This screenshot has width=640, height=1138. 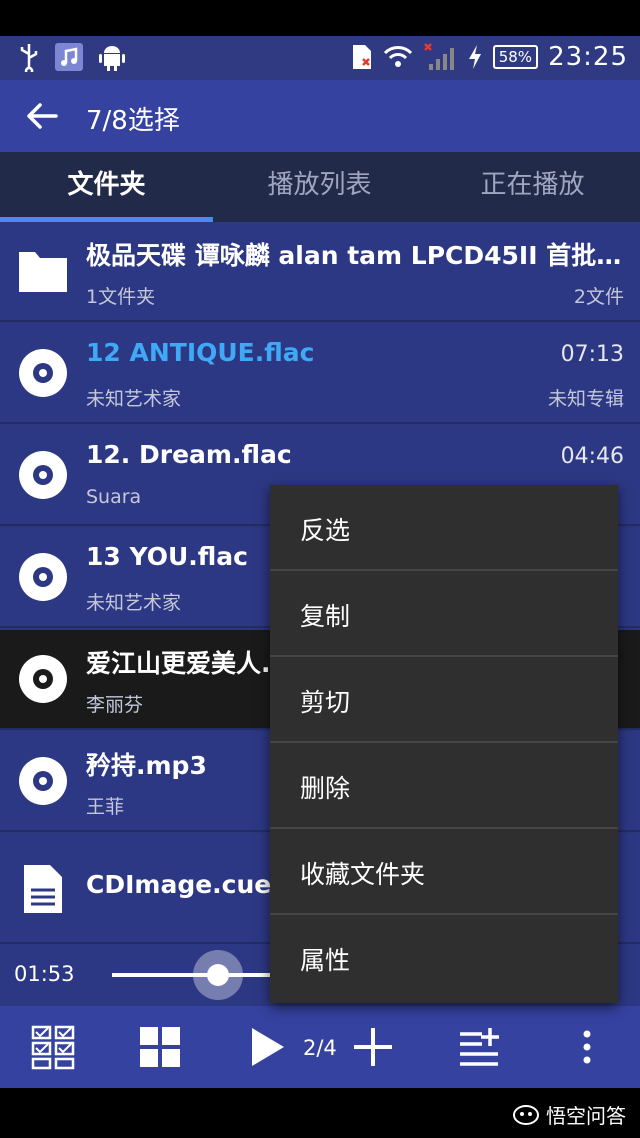 What do you see at coordinates (218, 975) in the screenshot?
I see `seek-thumb` at bounding box center [218, 975].